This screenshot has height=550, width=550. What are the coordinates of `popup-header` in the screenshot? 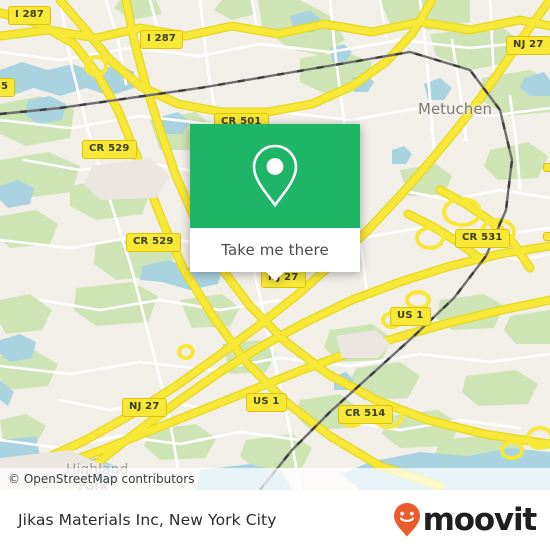 It's located at (275, 176).